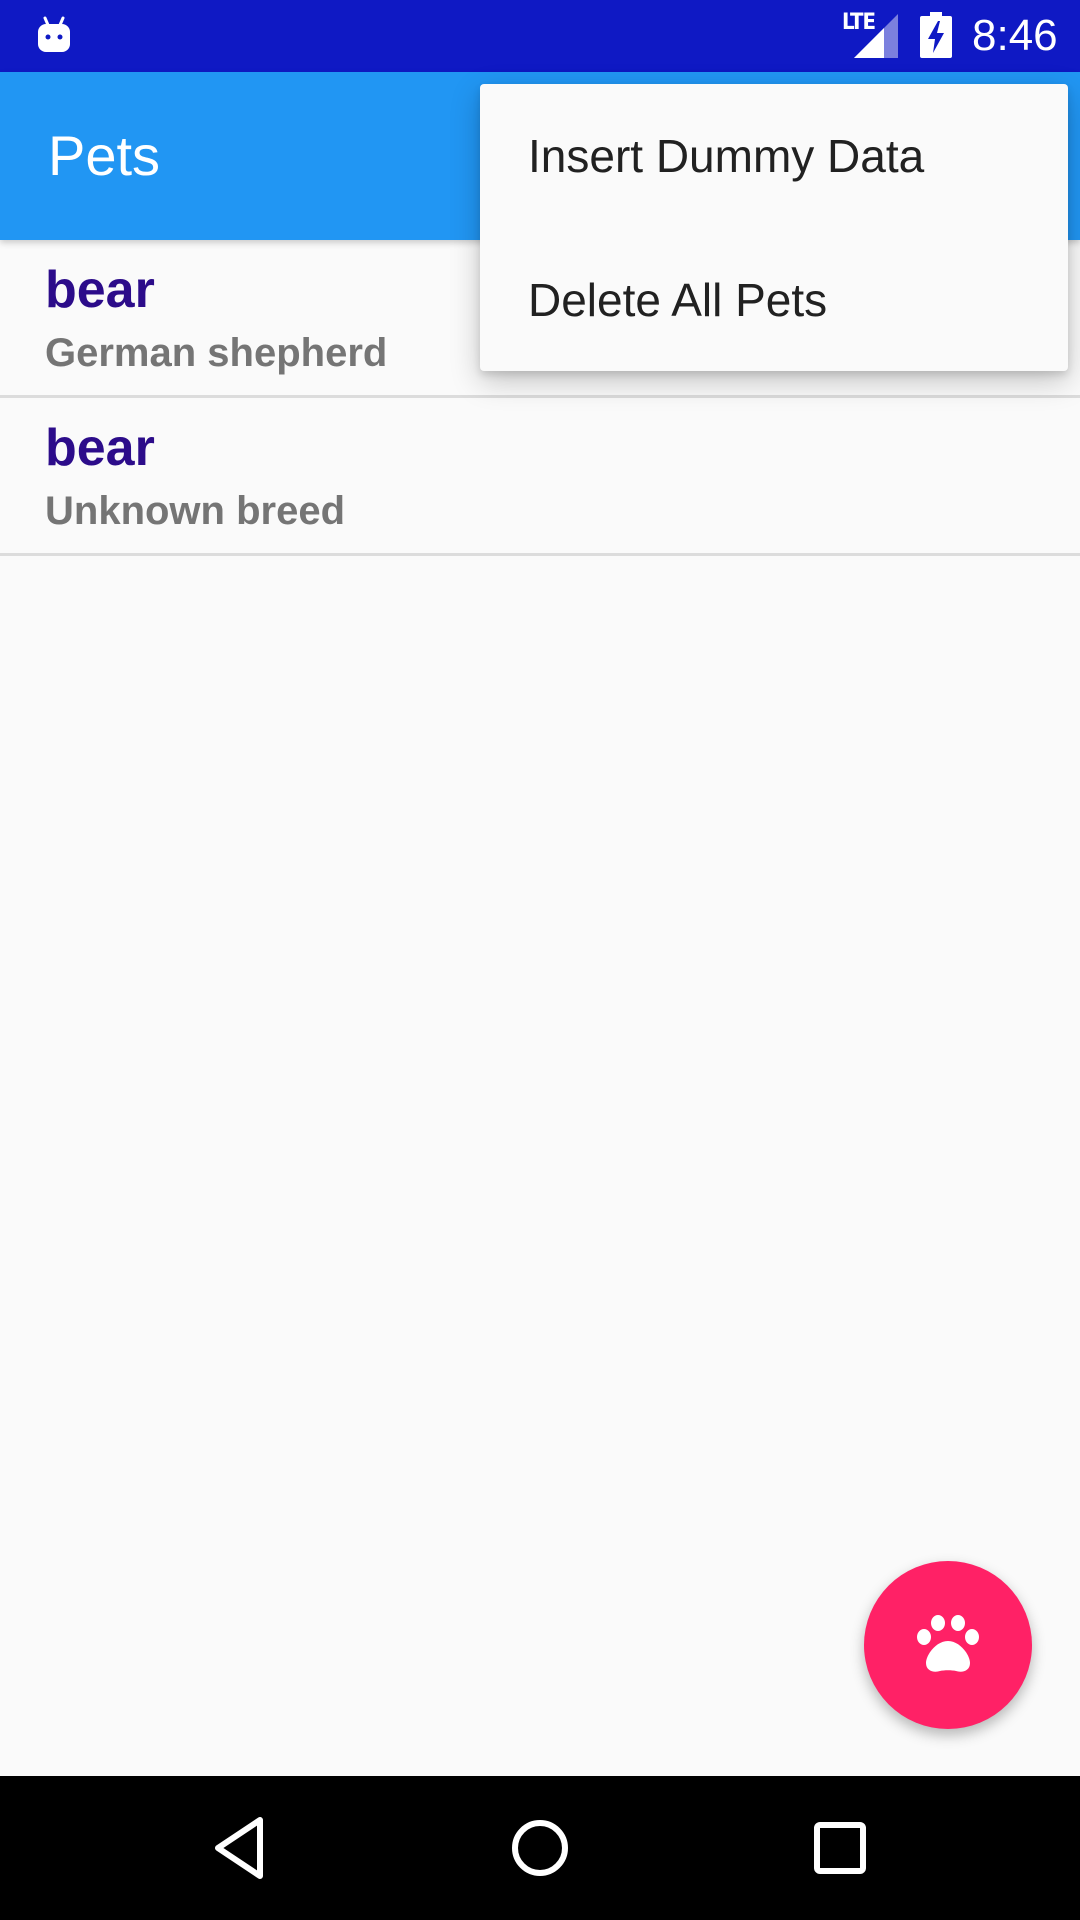 The height and width of the screenshot is (1920, 1080). I want to click on recents-icon, so click(840, 1848).